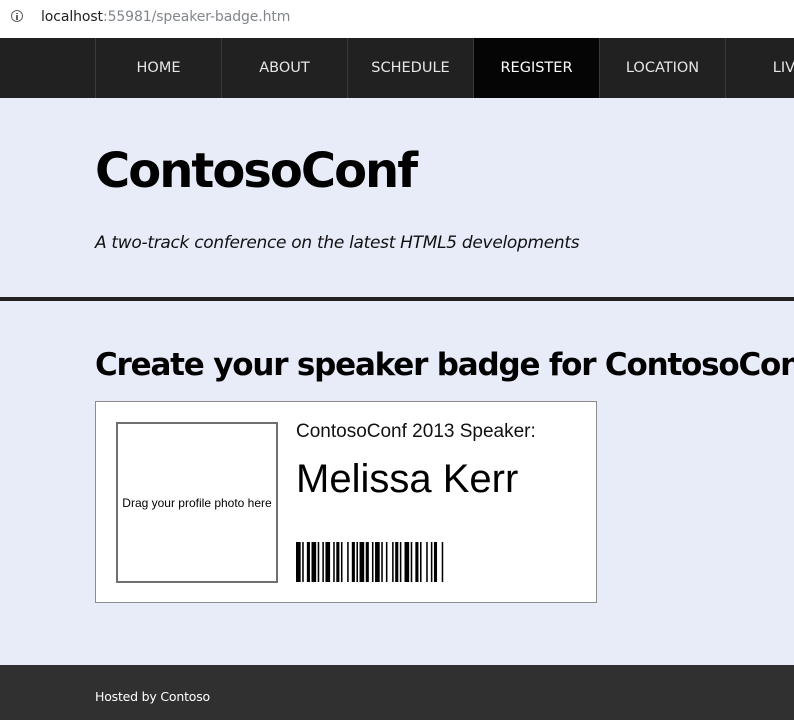  Describe the element at coordinates (256, 171) in the screenshot. I see `site-title: ContosoConf` at that location.